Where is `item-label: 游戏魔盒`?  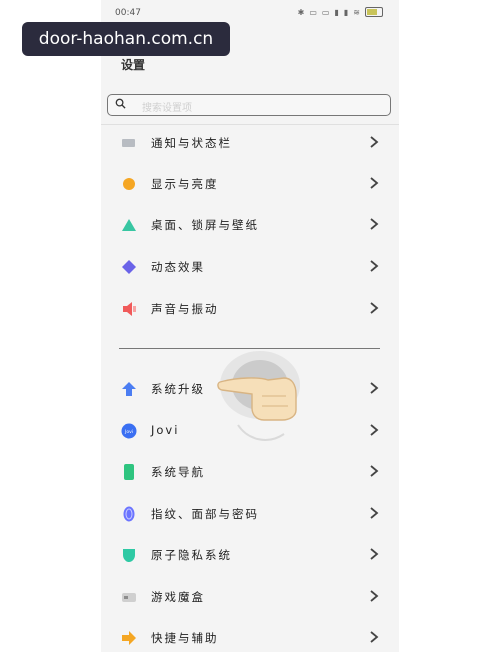 item-label: 游戏魔盒 is located at coordinates (178, 597).